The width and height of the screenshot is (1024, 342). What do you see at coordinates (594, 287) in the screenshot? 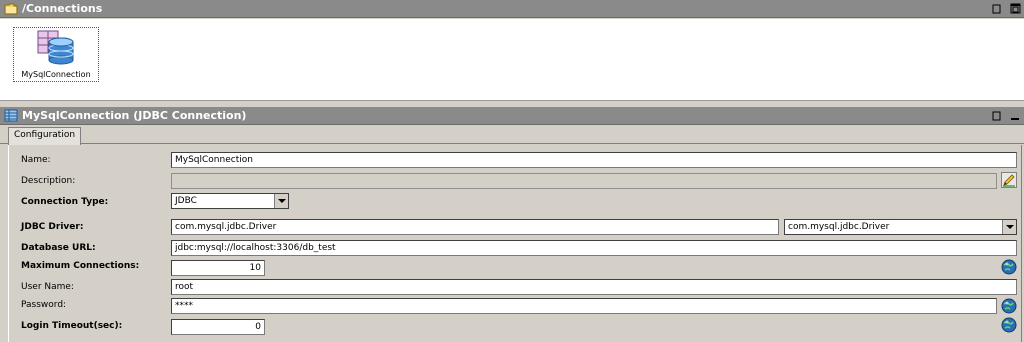
I see `user-name-field: root` at bounding box center [594, 287].